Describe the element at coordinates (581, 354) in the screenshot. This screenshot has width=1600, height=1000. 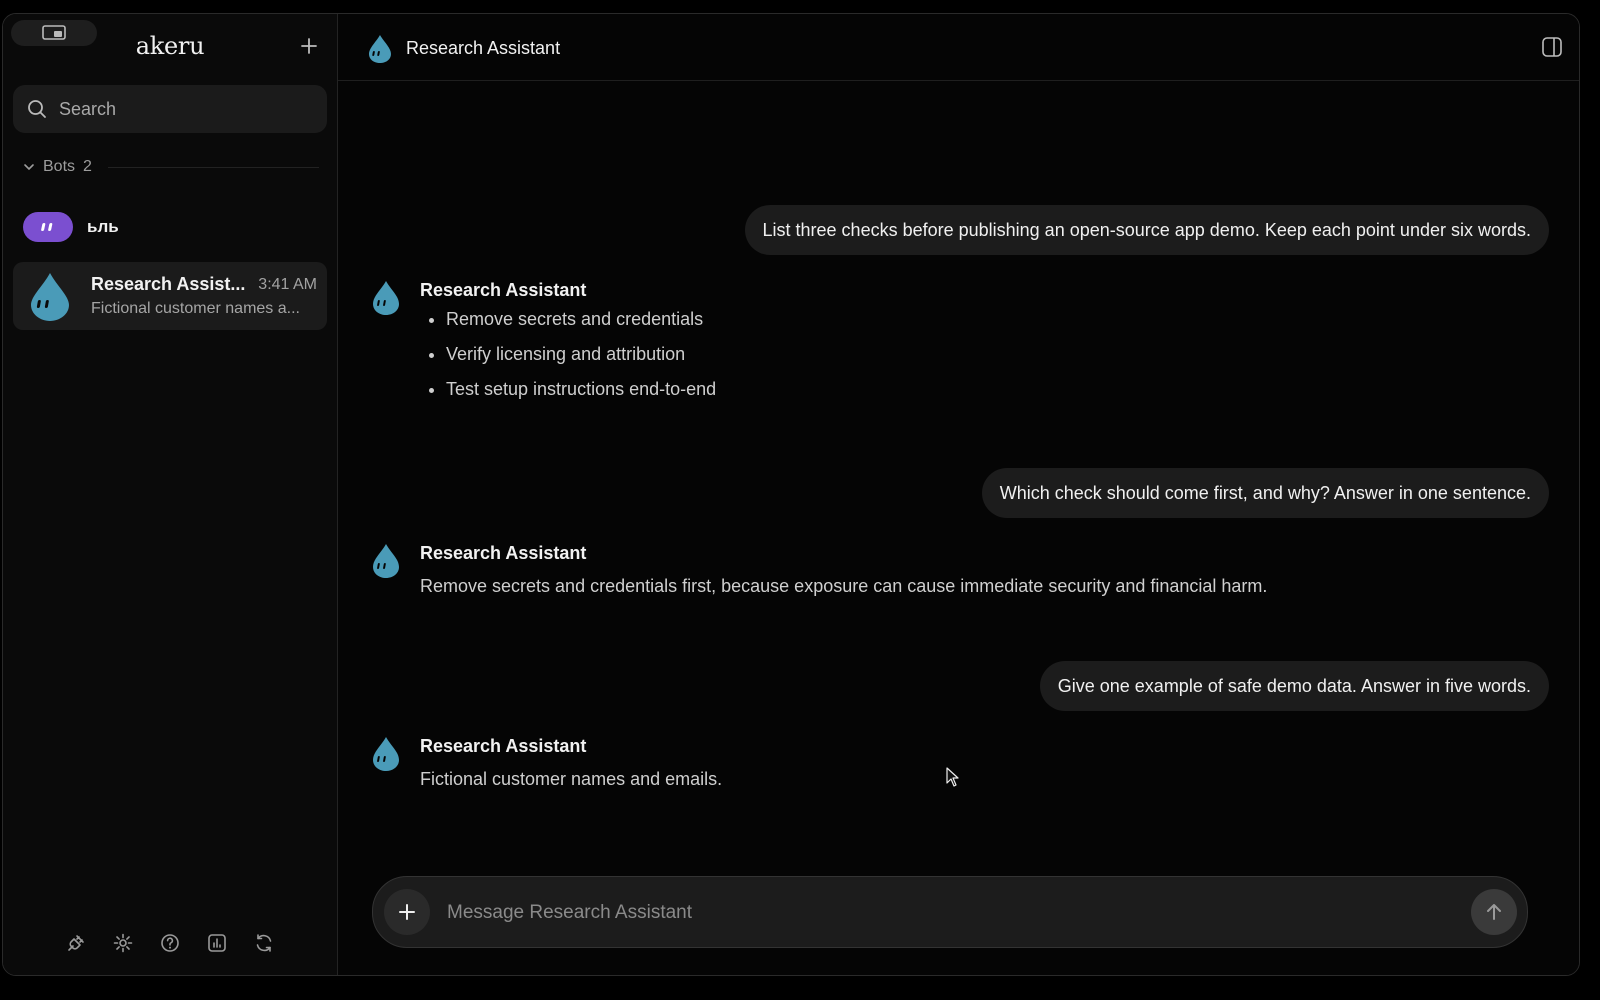
I see `list-item: Verify licensing and attribution` at that location.